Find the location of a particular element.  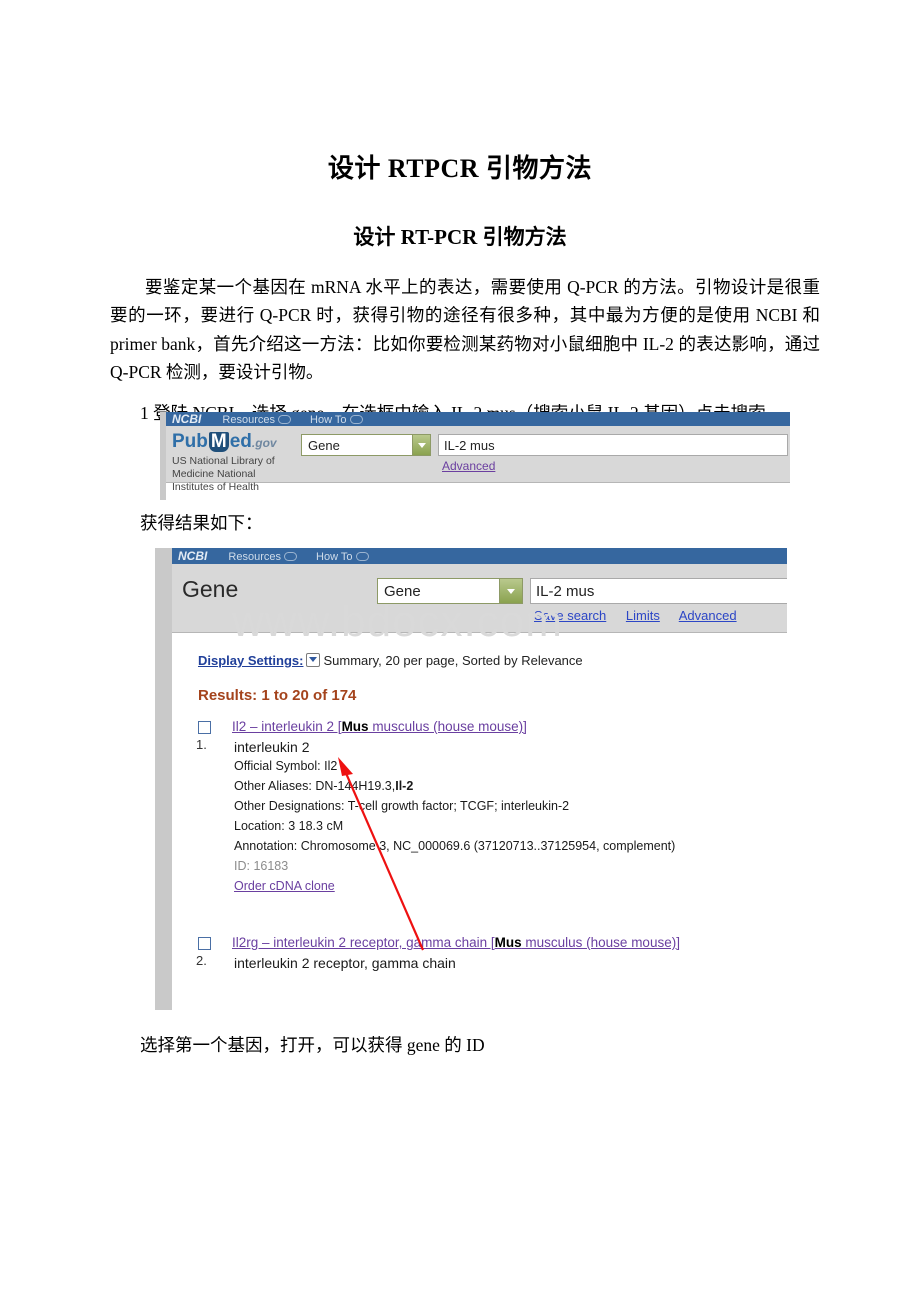

result-field-location: Location: 3 18.3 cM is located at coordinates (289, 826).